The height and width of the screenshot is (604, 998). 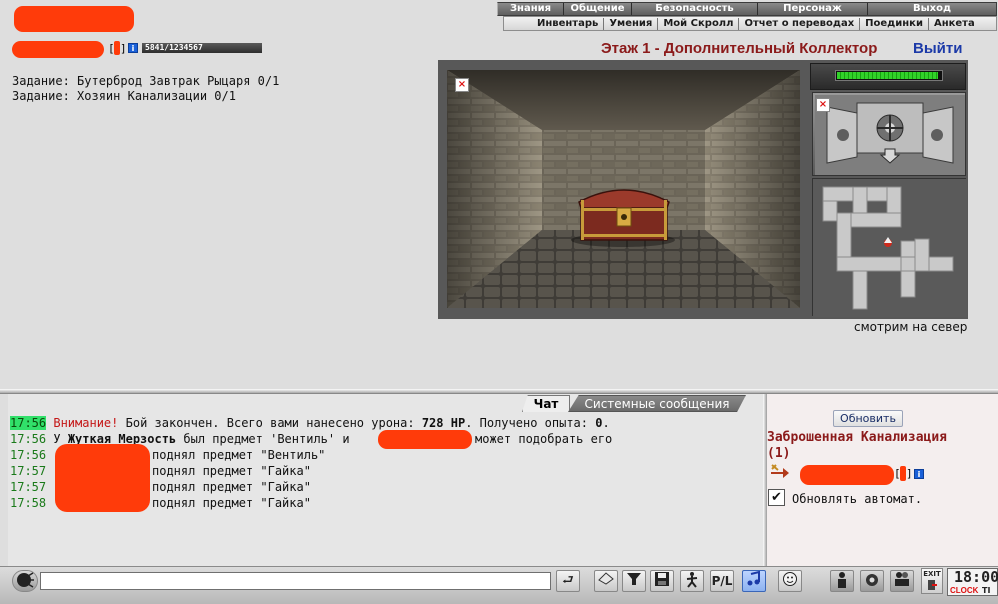 I want to click on nav-security: Безопасность, so click(x=695, y=9).